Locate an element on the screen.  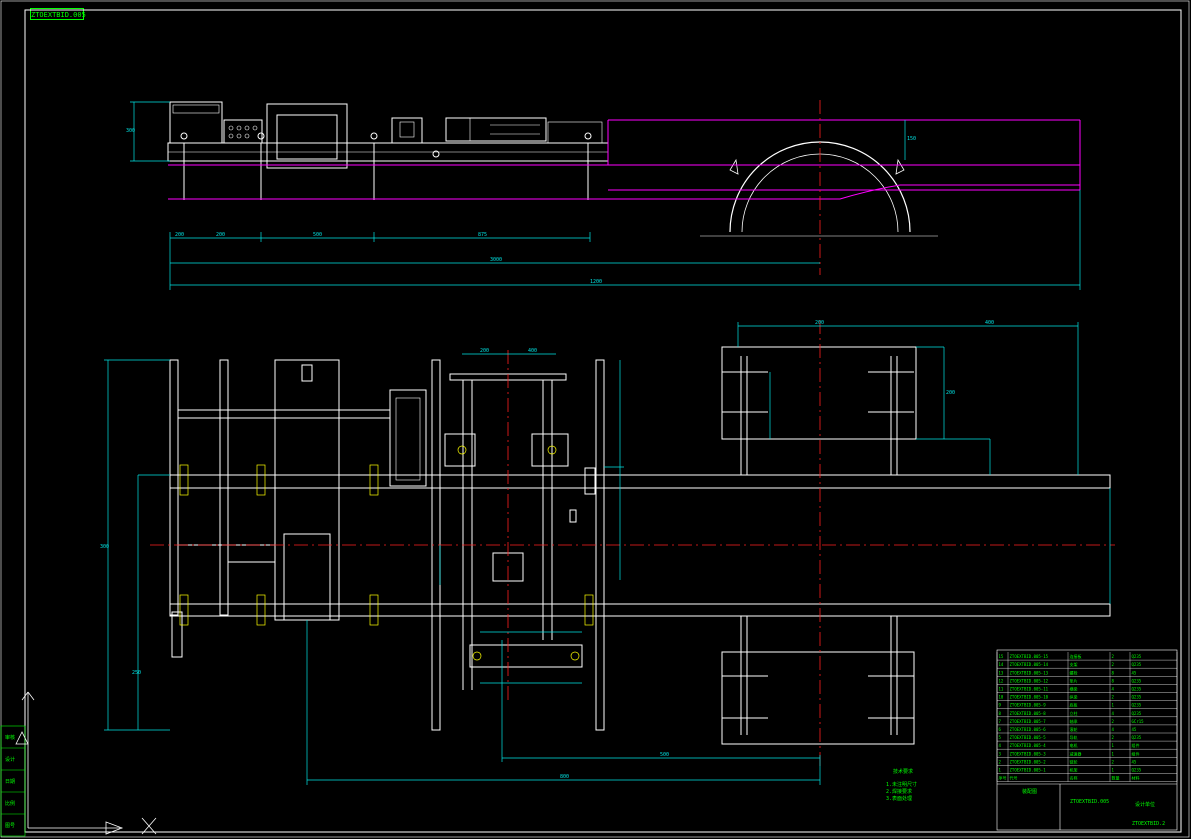
dim-side-f: 150 is located at coordinates (911, 139).